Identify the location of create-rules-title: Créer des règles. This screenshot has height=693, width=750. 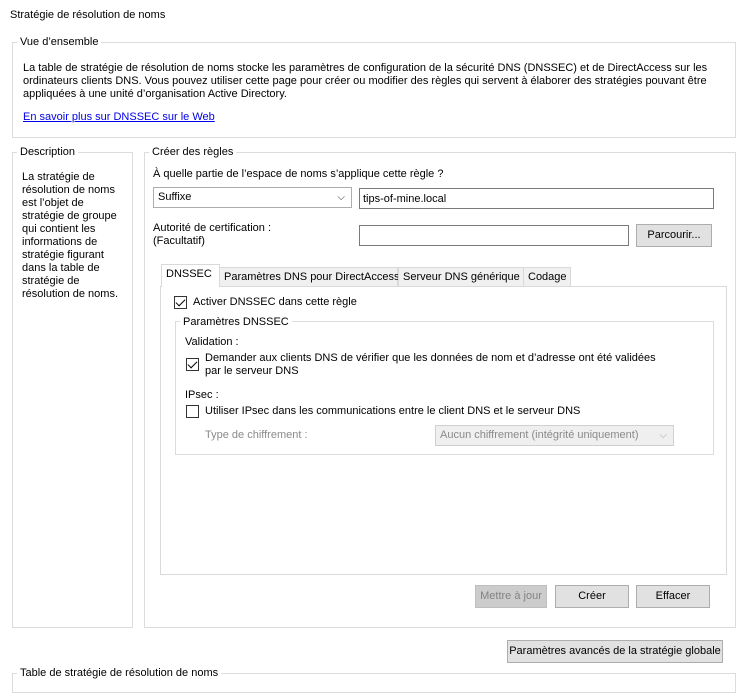
(193, 152).